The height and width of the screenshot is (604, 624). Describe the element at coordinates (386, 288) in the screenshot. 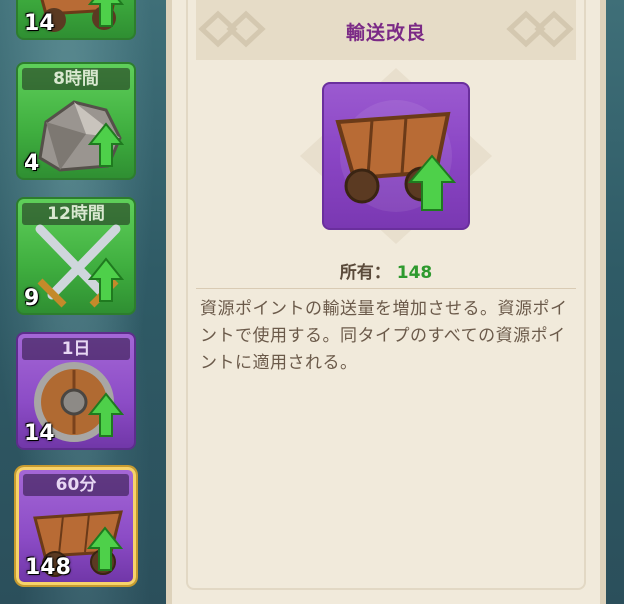

I see `divider` at that location.